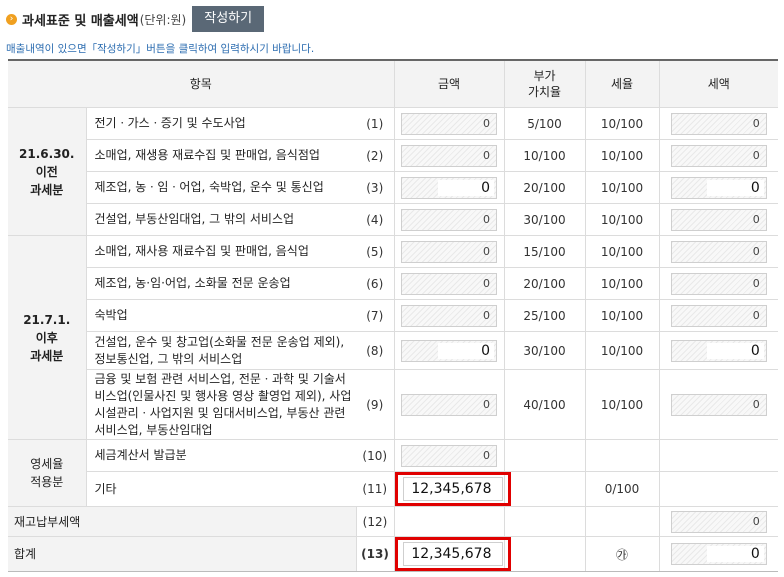 This screenshot has height=577, width=784. Describe the element at coordinates (622, 489) in the screenshot. I see `tax-rate: 0/100` at that location.